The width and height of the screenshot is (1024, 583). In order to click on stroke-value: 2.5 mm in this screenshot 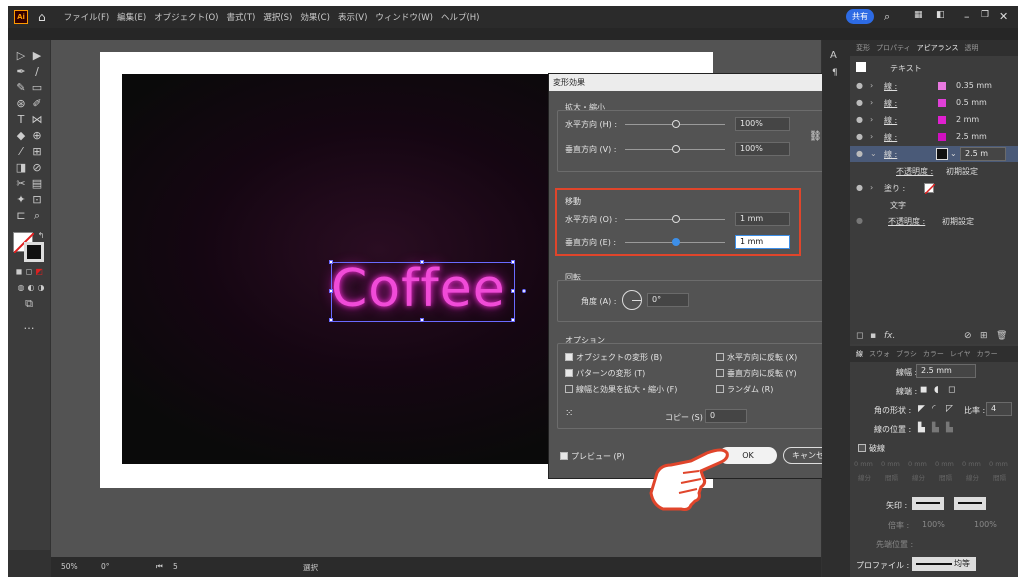, I will do `click(971, 136)`.